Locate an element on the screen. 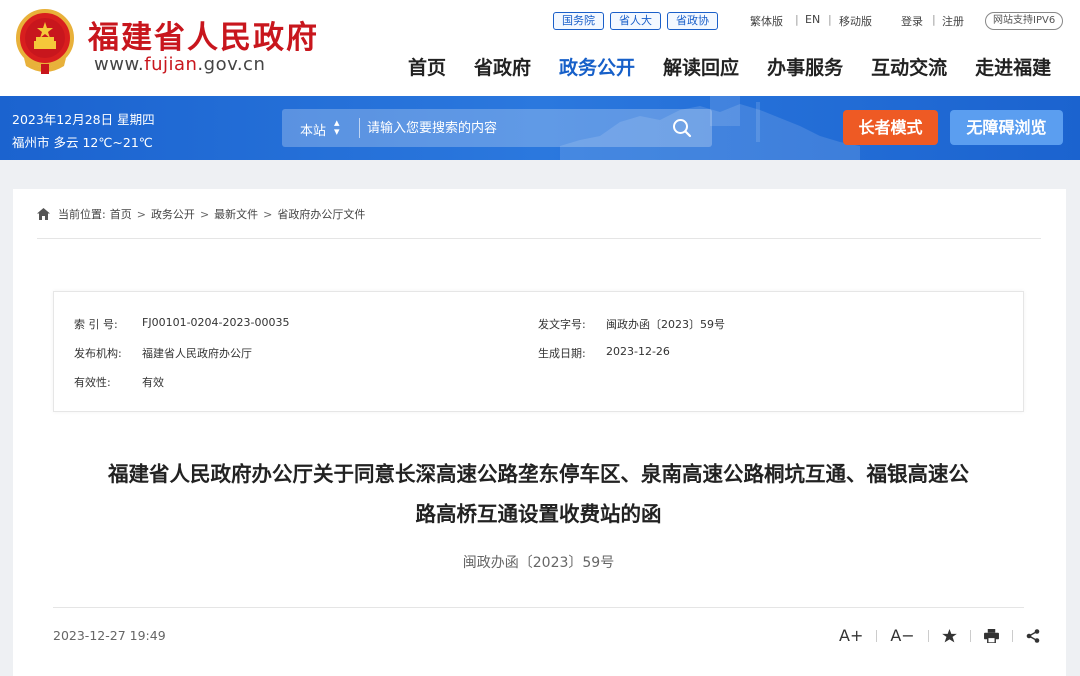 The width and height of the screenshot is (1080, 676). breadcrumb-divider is located at coordinates (539, 238).